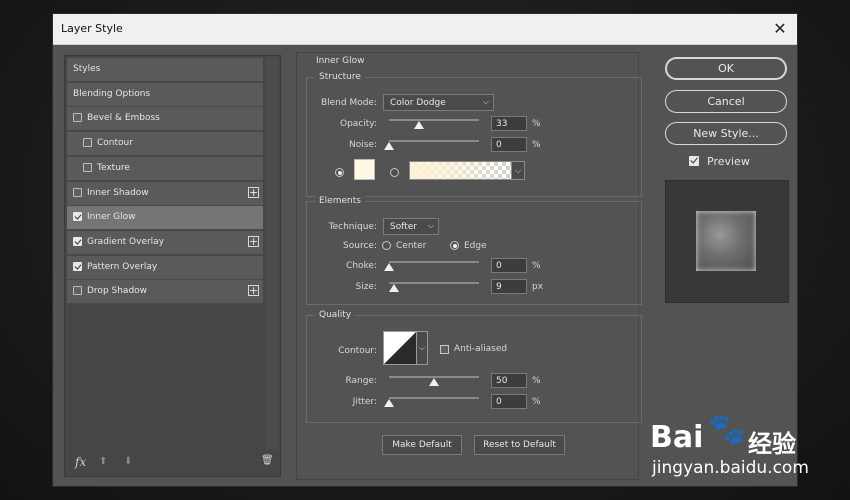 The image size is (850, 500). What do you see at coordinates (165, 267) in the screenshot?
I see `styles-list-item-pattern-overlay: Pattern Overlay` at bounding box center [165, 267].